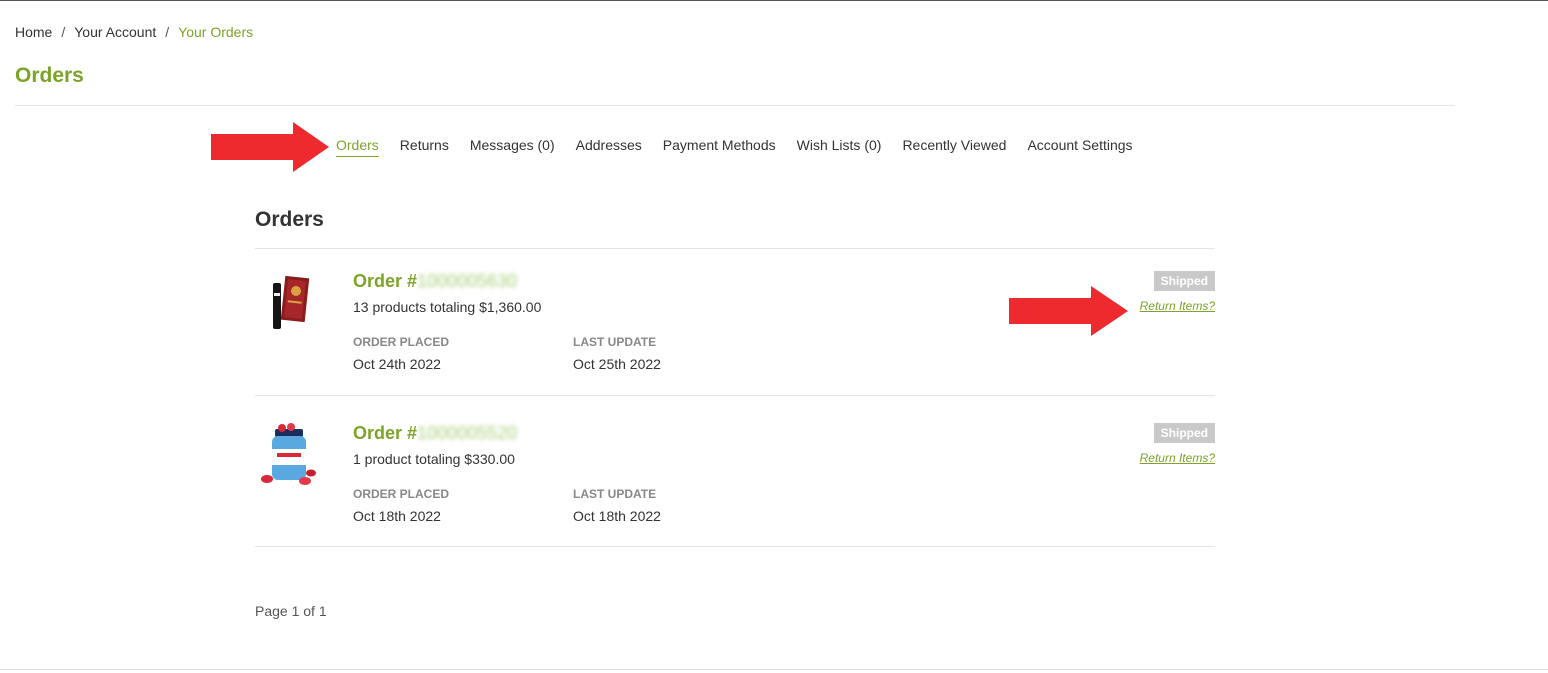  I want to click on nav-tab-account-settings: Account Settings, so click(1079, 147).